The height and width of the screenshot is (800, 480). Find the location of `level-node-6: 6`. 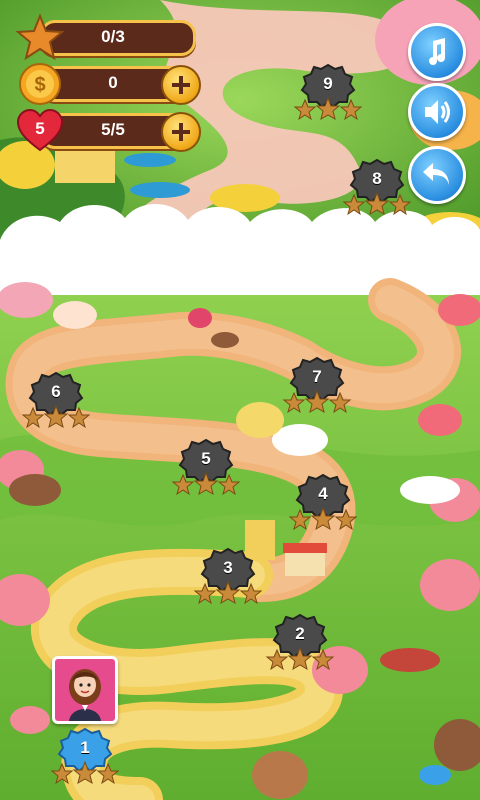

level-node-6: 6 is located at coordinates (56, 401).